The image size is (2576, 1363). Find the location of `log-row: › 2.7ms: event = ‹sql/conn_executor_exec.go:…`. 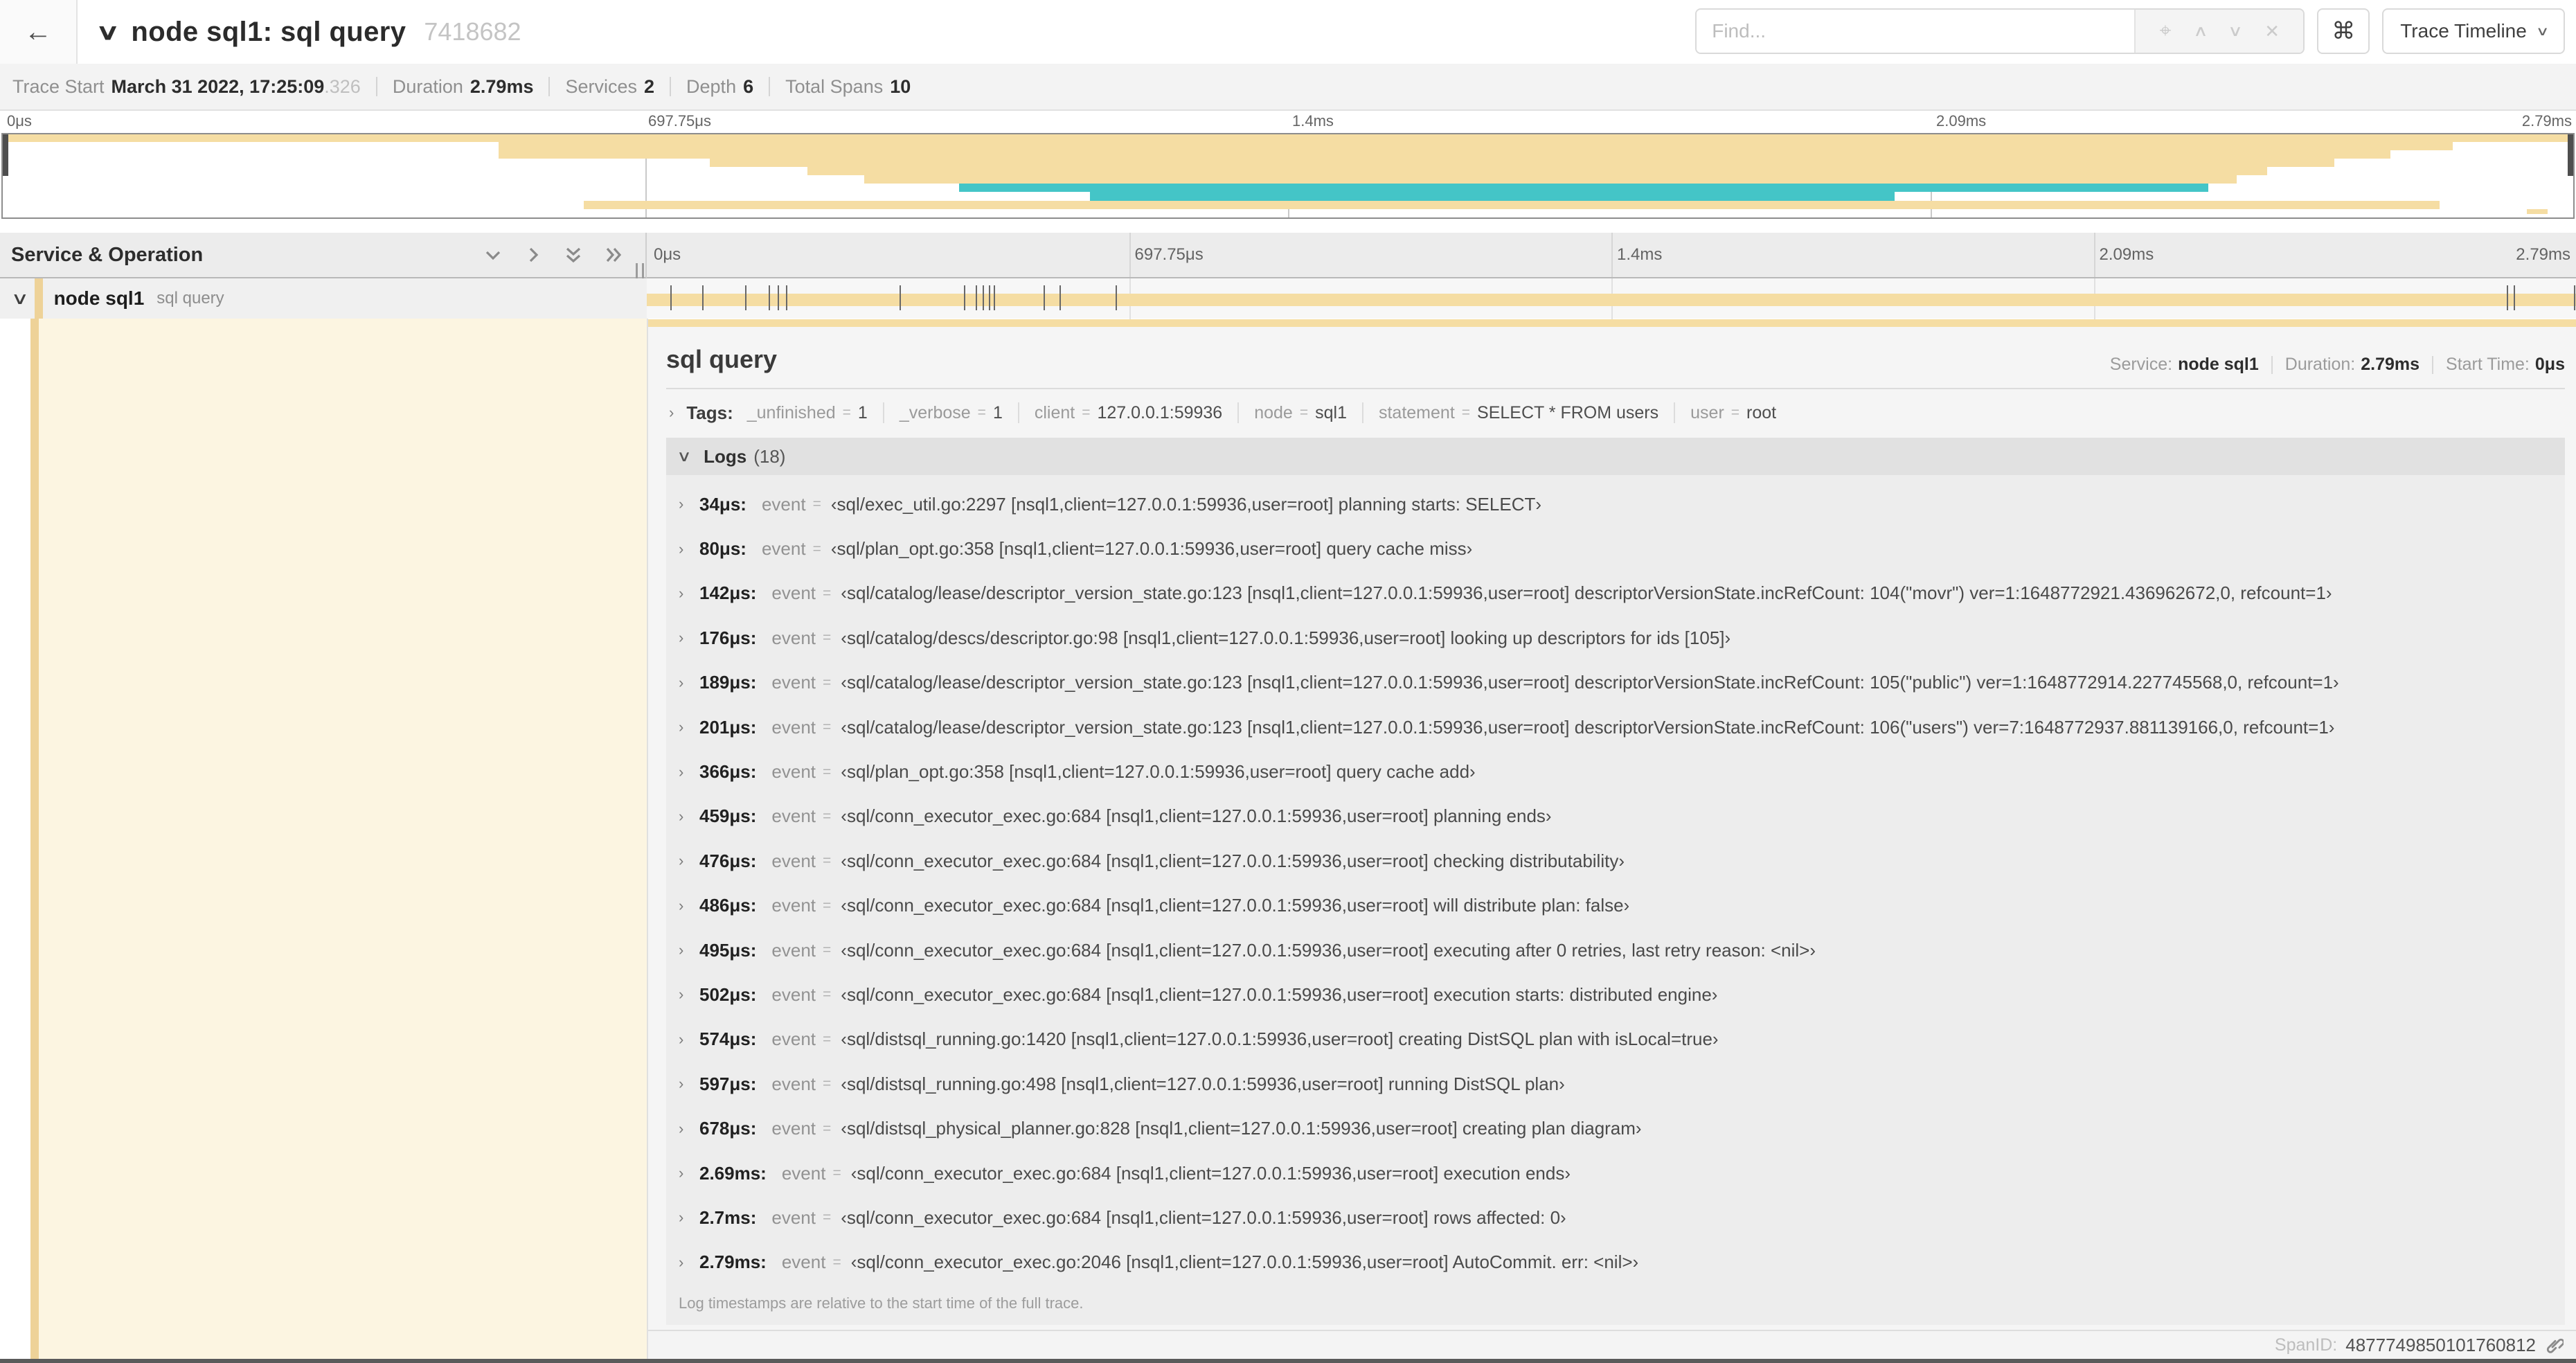

log-row: › 2.7ms: event = ‹sql/conn_executor_exec.go:… is located at coordinates (1615, 1217).